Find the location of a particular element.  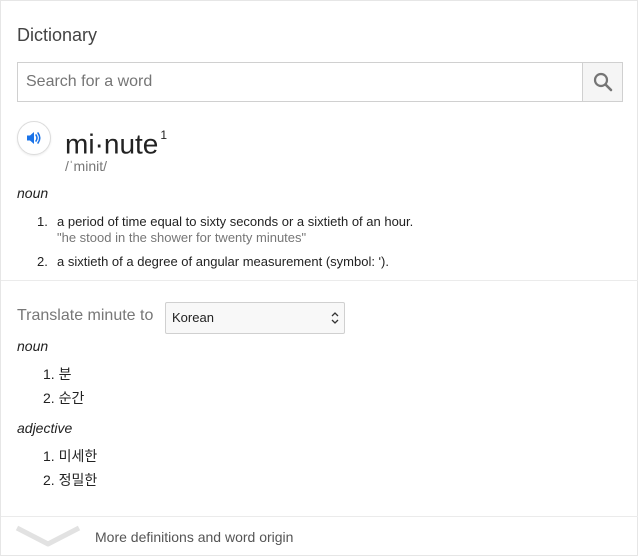

translation-item: 1. 분 is located at coordinates (57, 374).